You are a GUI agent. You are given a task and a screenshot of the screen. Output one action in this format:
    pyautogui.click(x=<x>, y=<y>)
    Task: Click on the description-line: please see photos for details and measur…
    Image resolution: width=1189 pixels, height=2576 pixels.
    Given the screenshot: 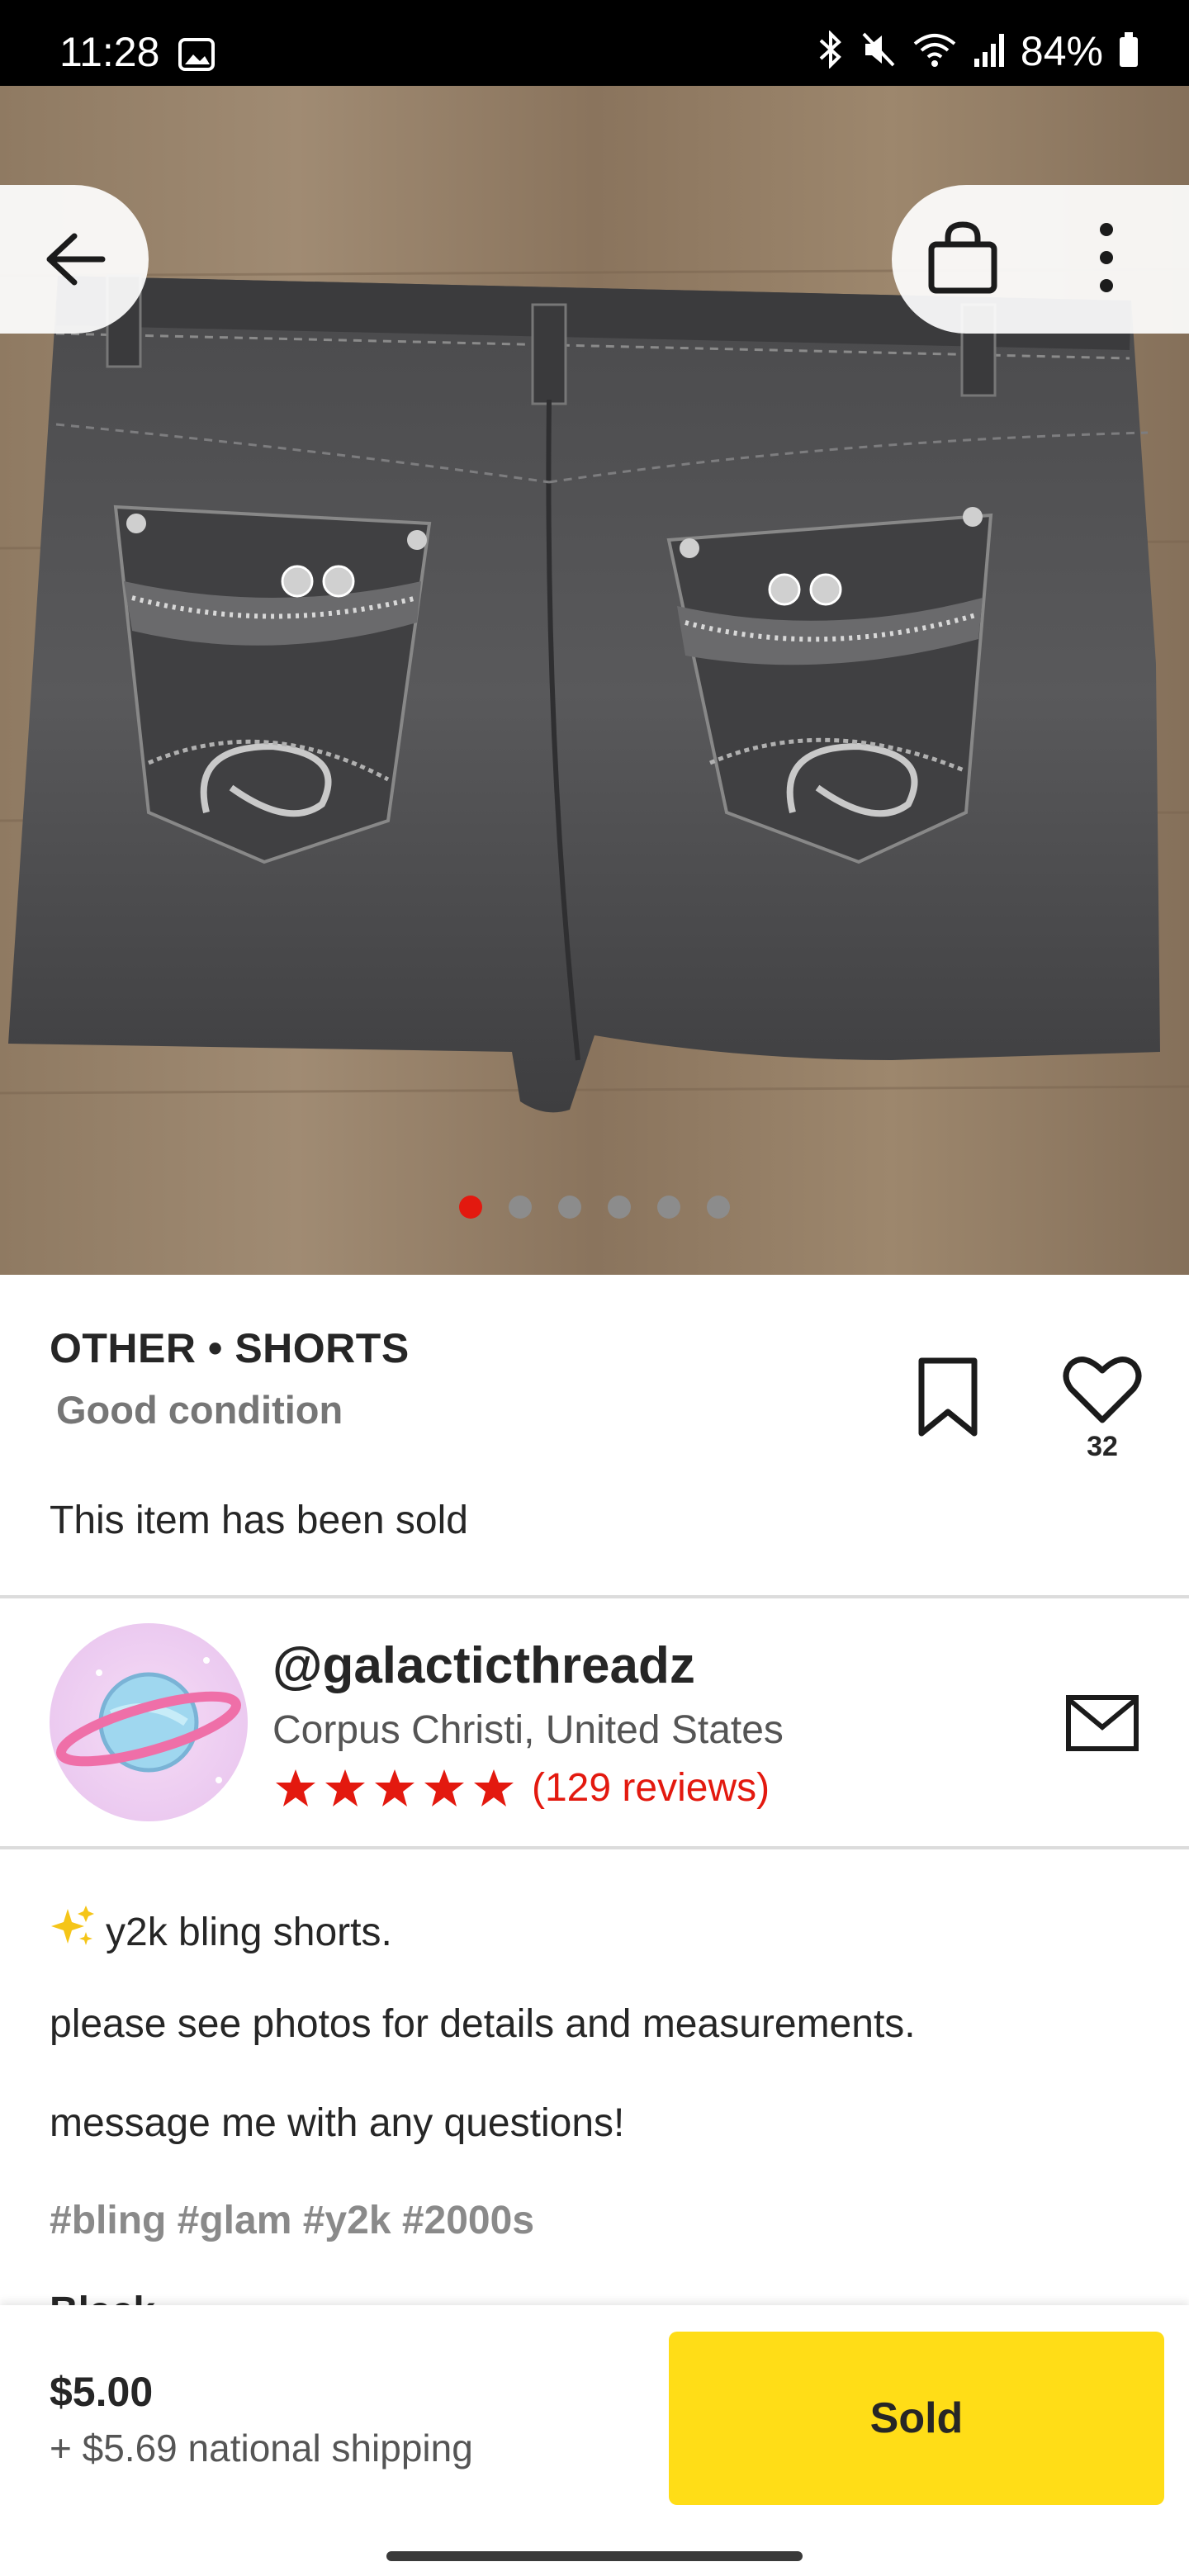 What is the action you would take?
    pyautogui.click(x=483, y=2024)
    